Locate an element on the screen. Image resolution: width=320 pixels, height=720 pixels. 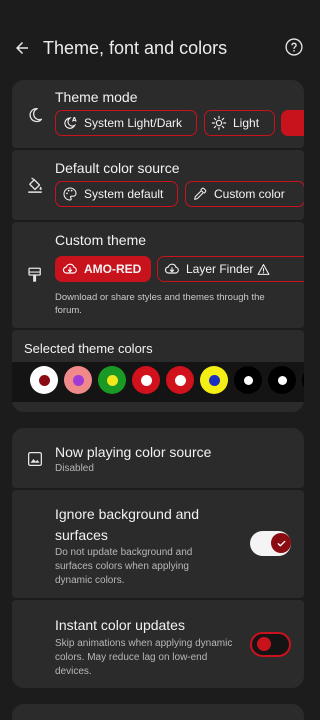
theme-option-system: A System Light/Dark is located at coordinates (126, 123).